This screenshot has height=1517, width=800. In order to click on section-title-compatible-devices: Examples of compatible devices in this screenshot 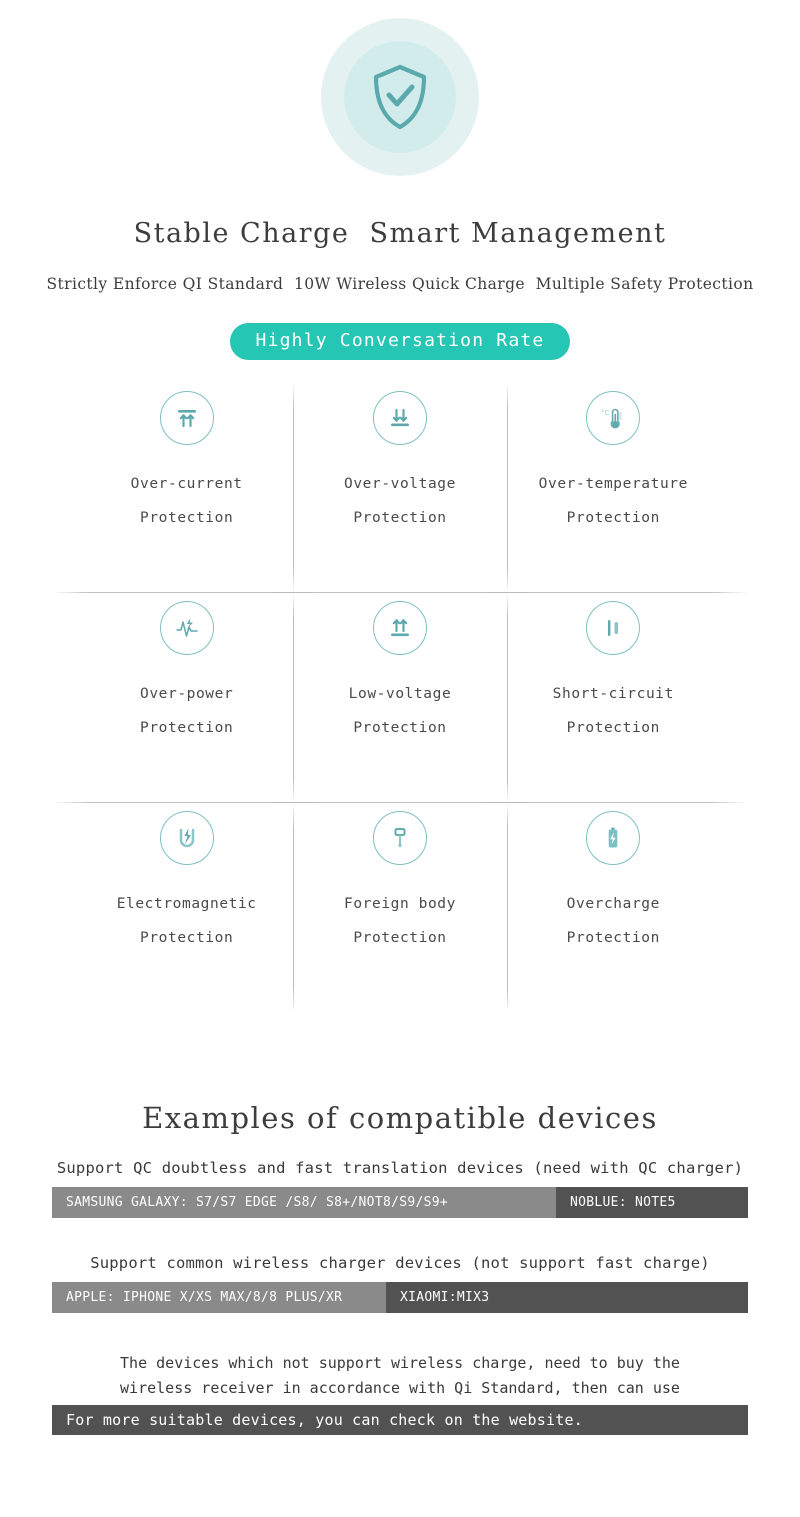, I will do `click(400, 1118)`.